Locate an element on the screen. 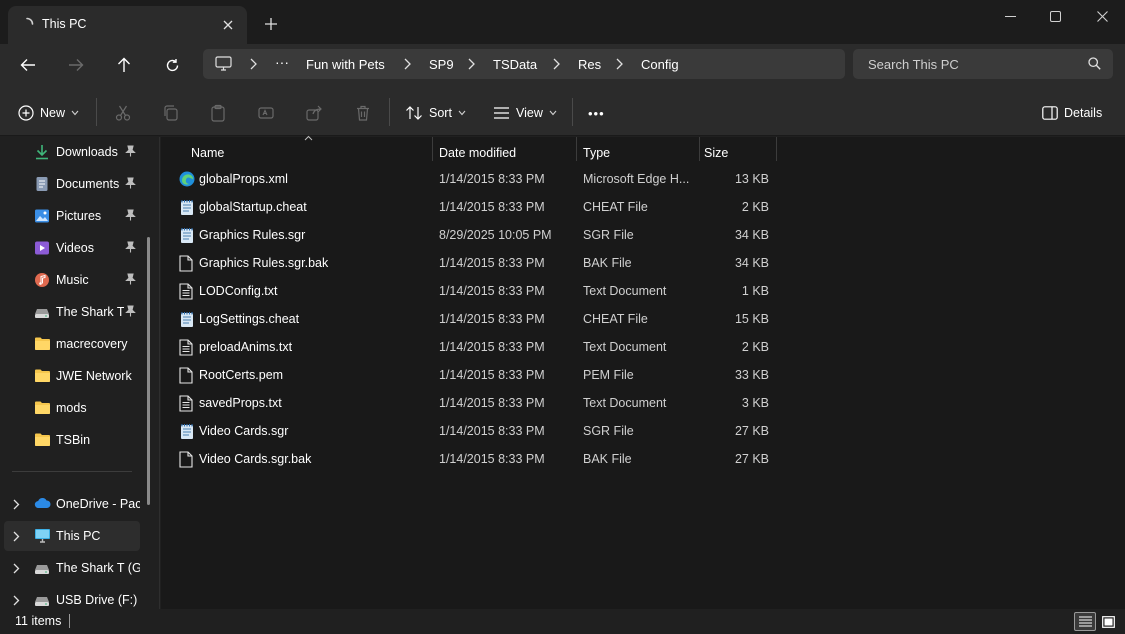  column-header-type: Type is located at coordinates (638, 153).